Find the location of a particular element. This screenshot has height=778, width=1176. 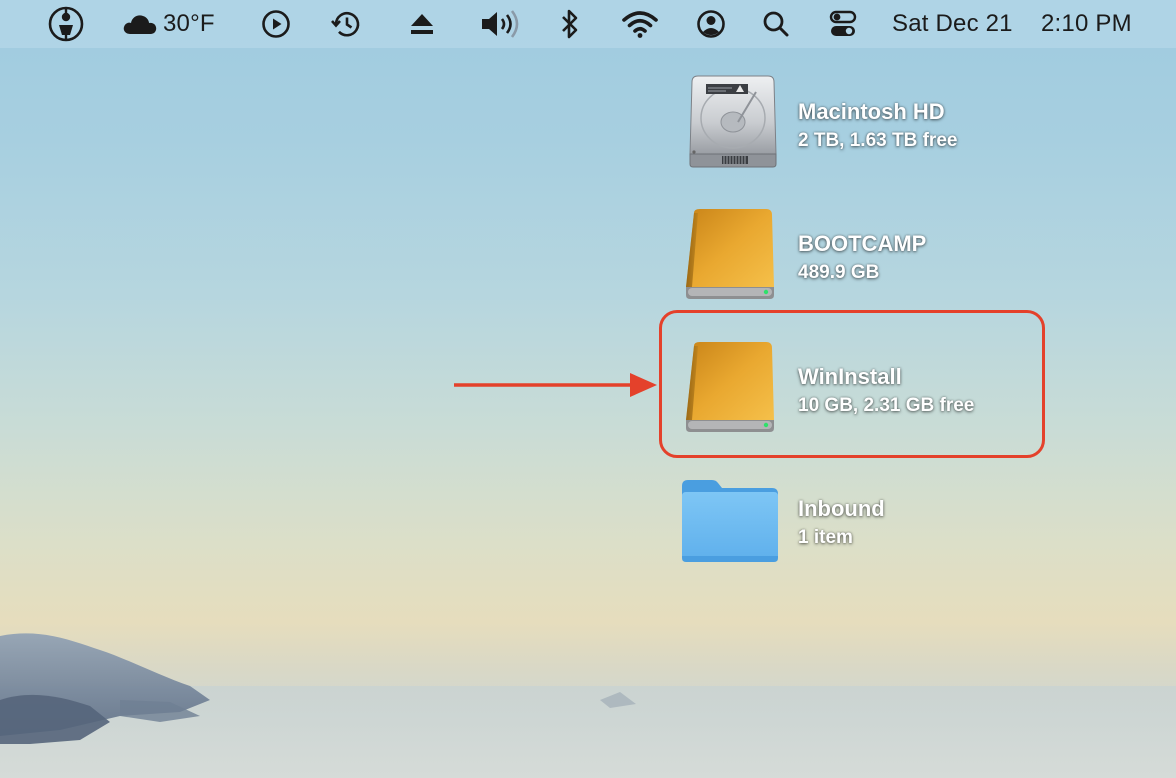

search-icon is located at coordinates (776, 24).